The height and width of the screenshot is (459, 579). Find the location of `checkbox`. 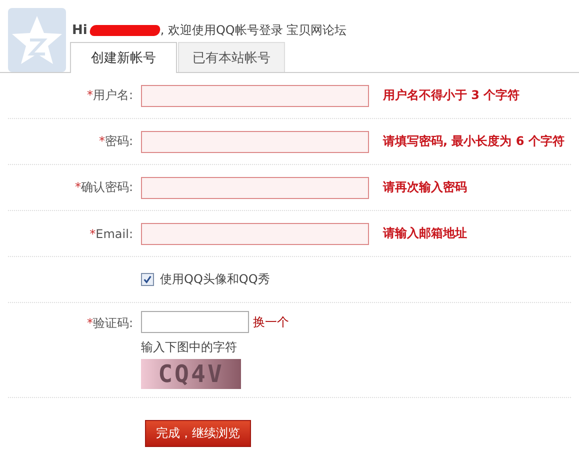

checkbox is located at coordinates (147, 279).